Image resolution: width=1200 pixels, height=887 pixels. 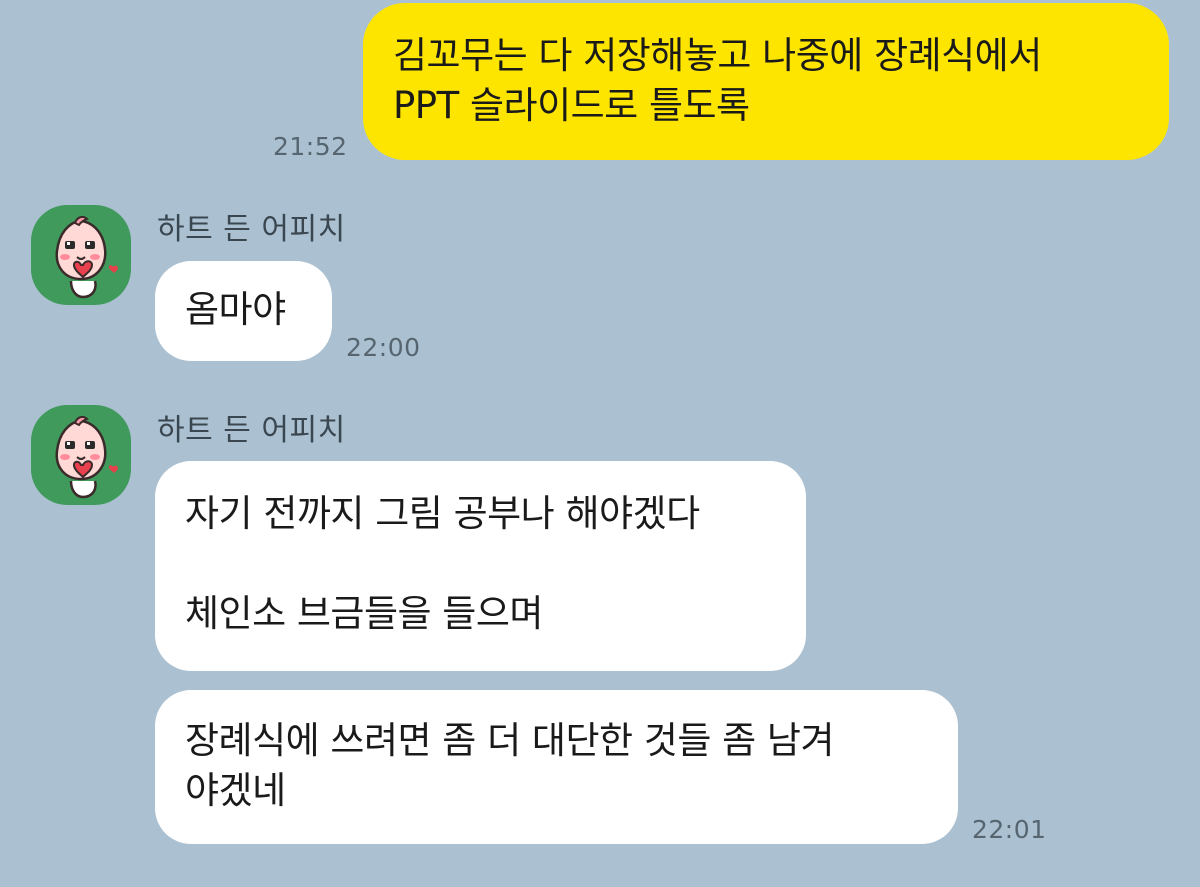 What do you see at coordinates (556, 767) in the screenshot?
I see `their-message-bubble: 장례식에 쓰려면 좀 더 대단한 것들 좀 남겨 야겠네` at bounding box center [556, 767].